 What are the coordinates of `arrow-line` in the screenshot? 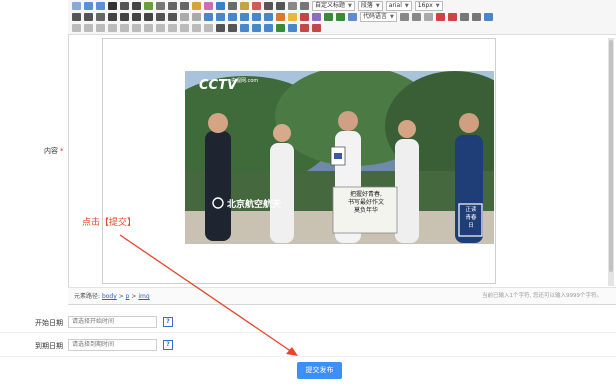 It's located at (206, 293).